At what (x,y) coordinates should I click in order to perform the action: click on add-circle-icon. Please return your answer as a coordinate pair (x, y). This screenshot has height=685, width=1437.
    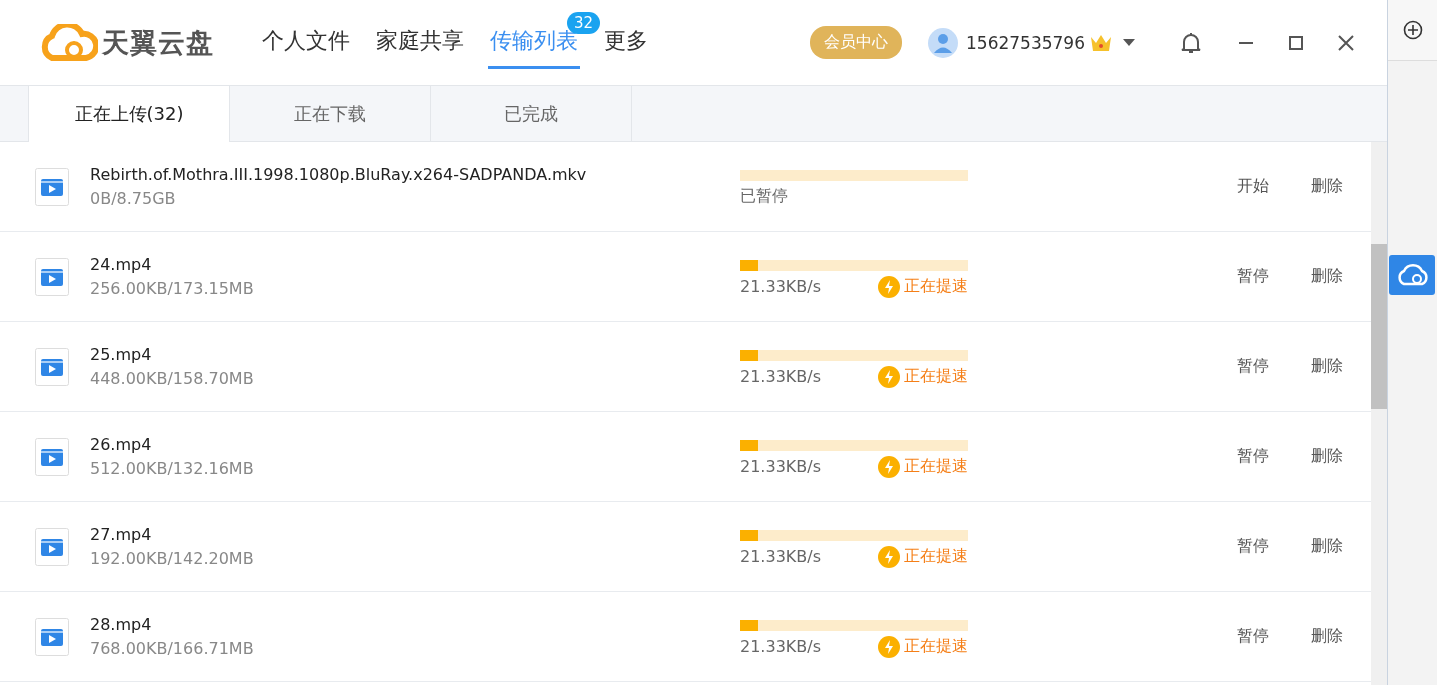
    Looking at the image, I should click on (1412, 30).